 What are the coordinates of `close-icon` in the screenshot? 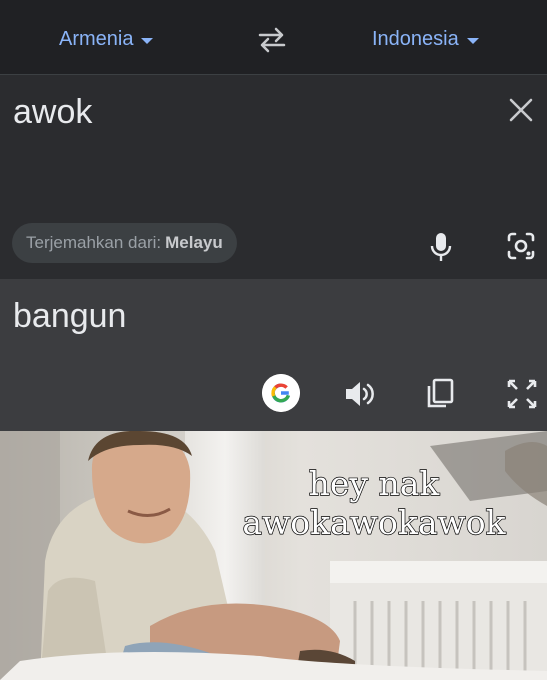 It's located at (521, 110).